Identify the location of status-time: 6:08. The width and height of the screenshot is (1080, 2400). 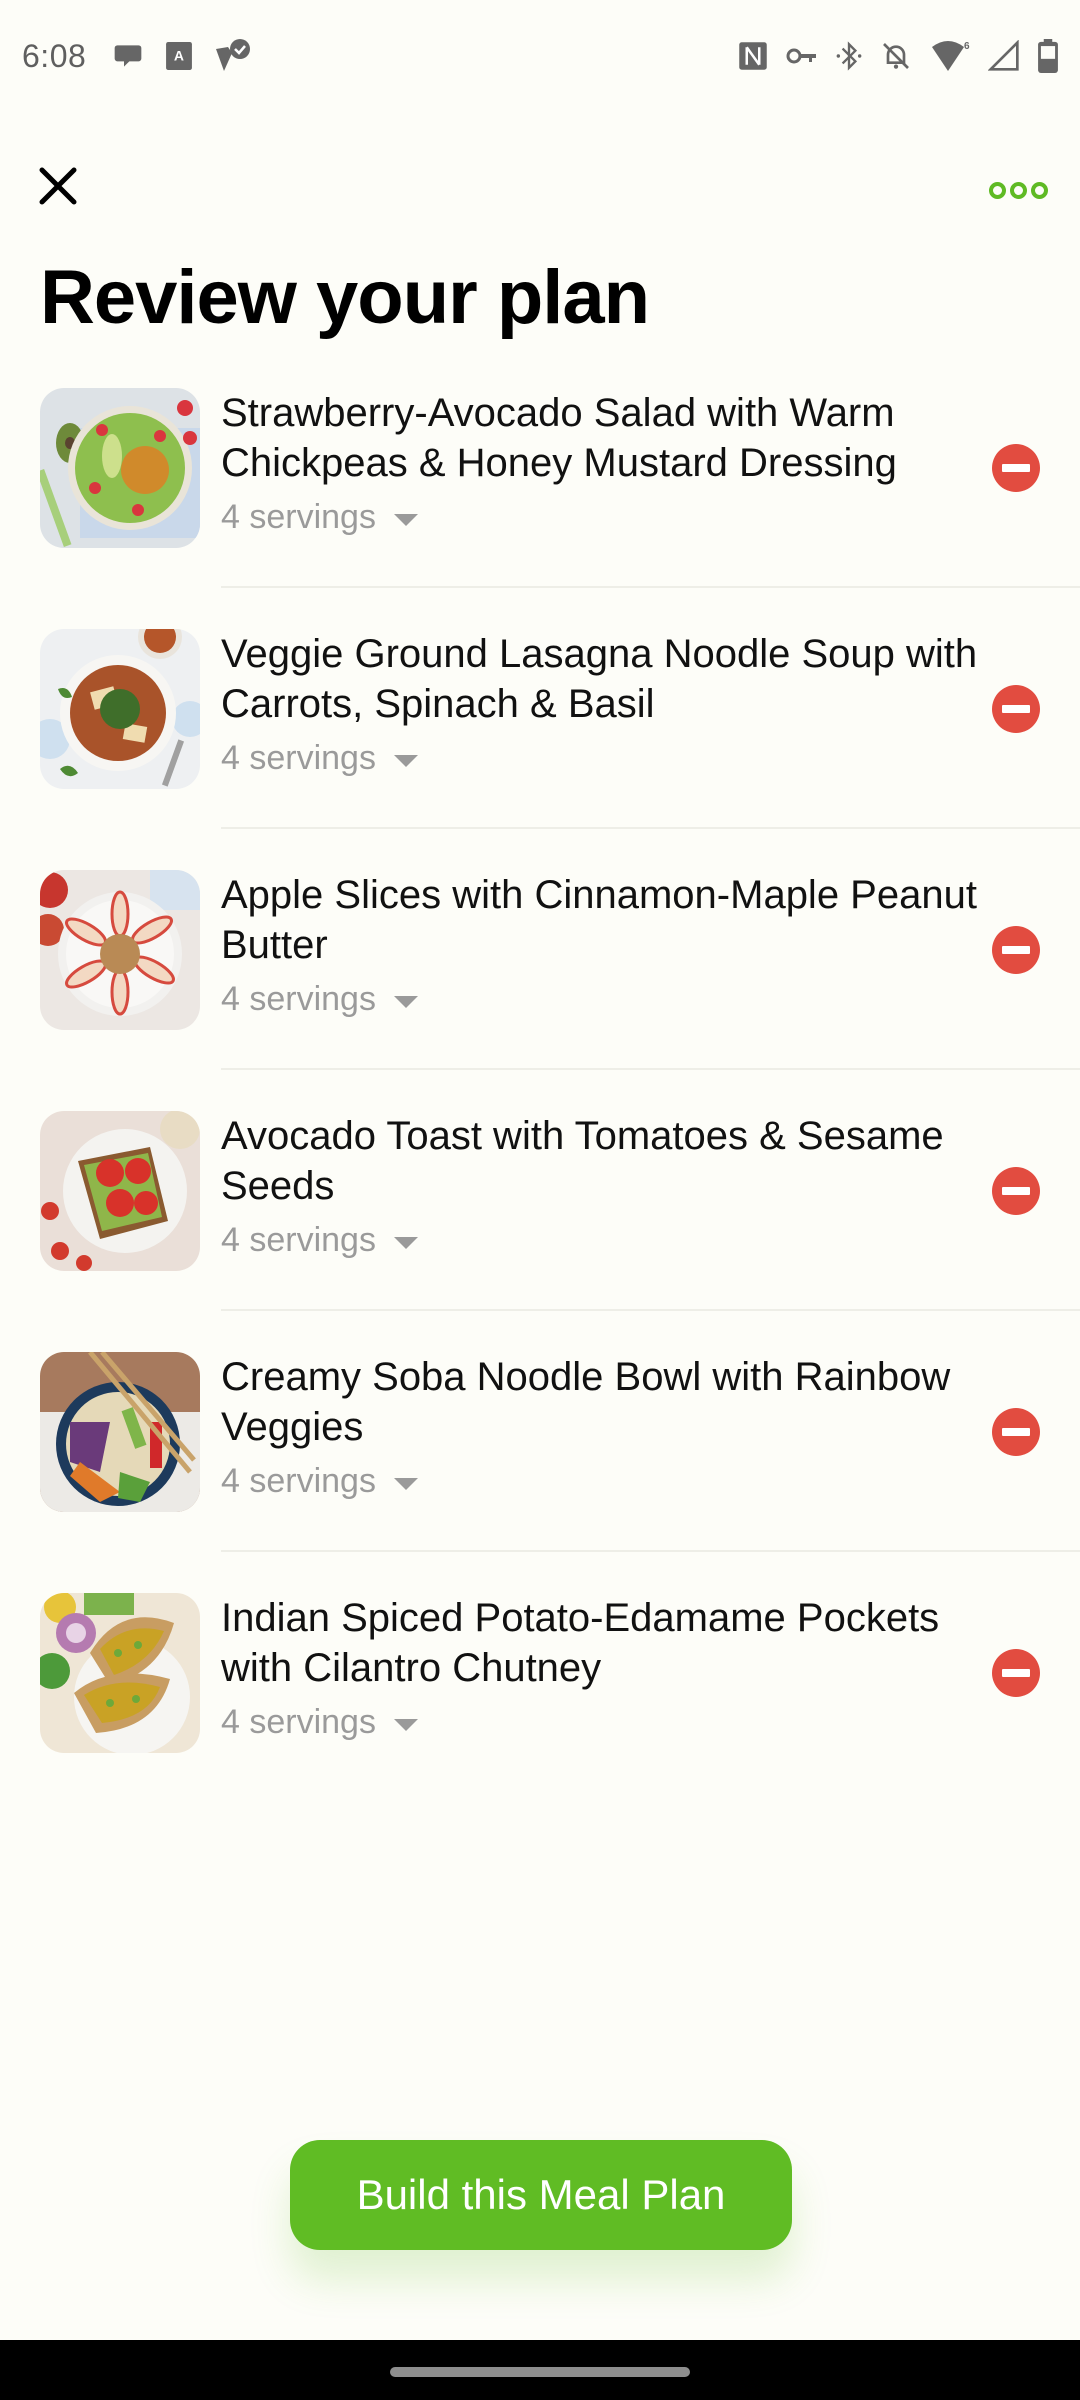
(54, 55).